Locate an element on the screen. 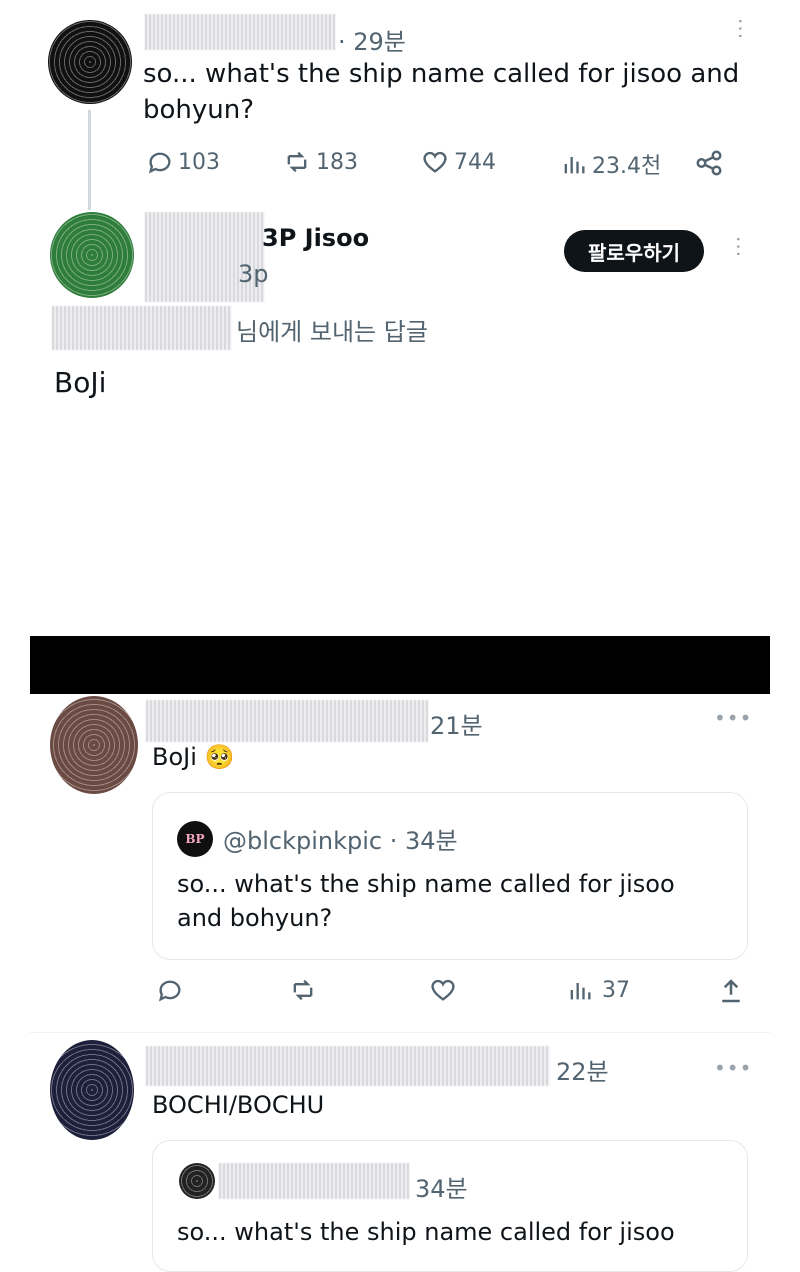 The height and width of the screenshot is (1272, 800). reply-action: 103 is located at coordinates (183, 162).